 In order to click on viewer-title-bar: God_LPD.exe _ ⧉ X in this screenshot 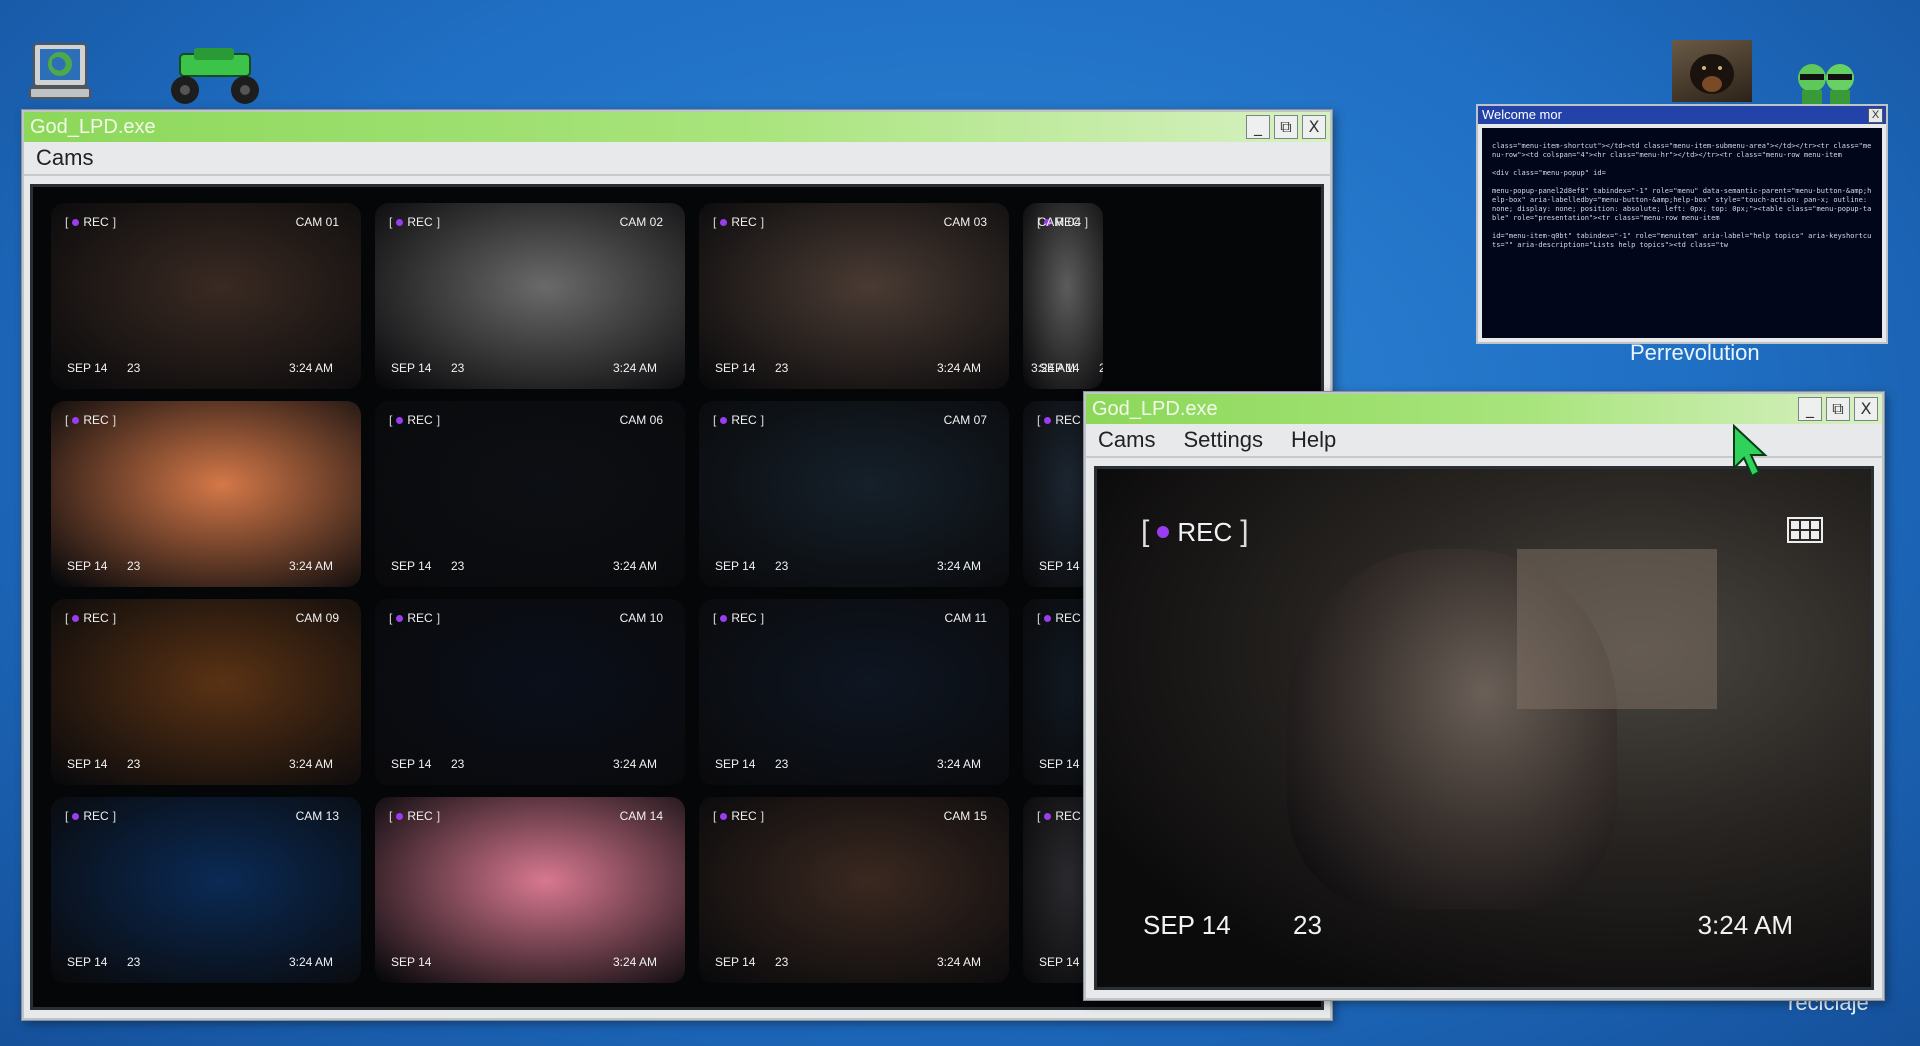, I will do `click(1484, 409)`.